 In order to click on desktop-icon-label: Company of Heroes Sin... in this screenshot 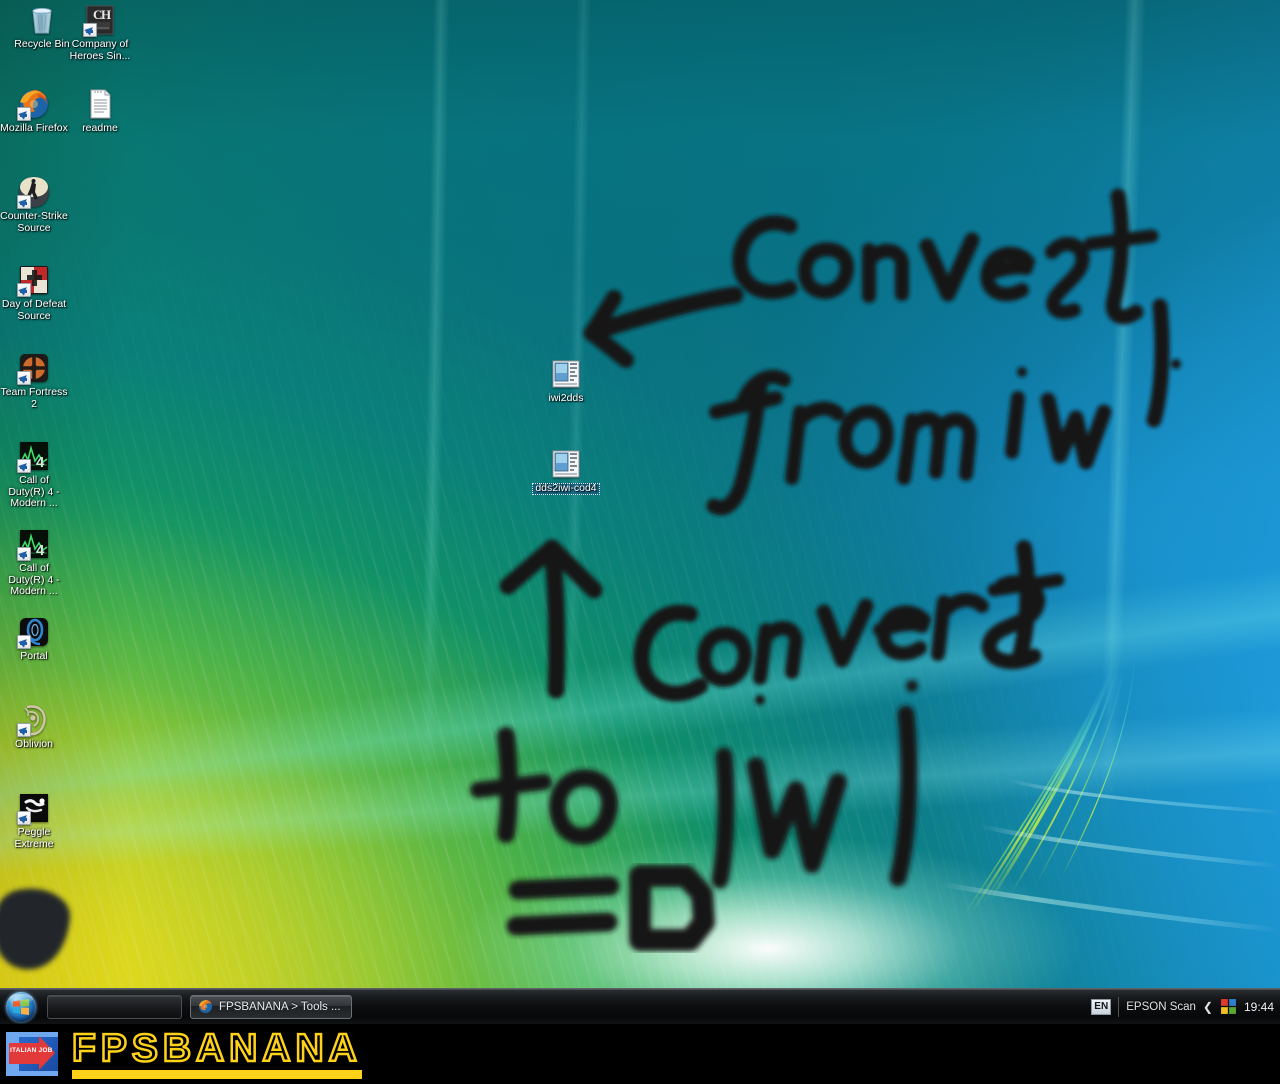, I will do `click(100, 50)`.